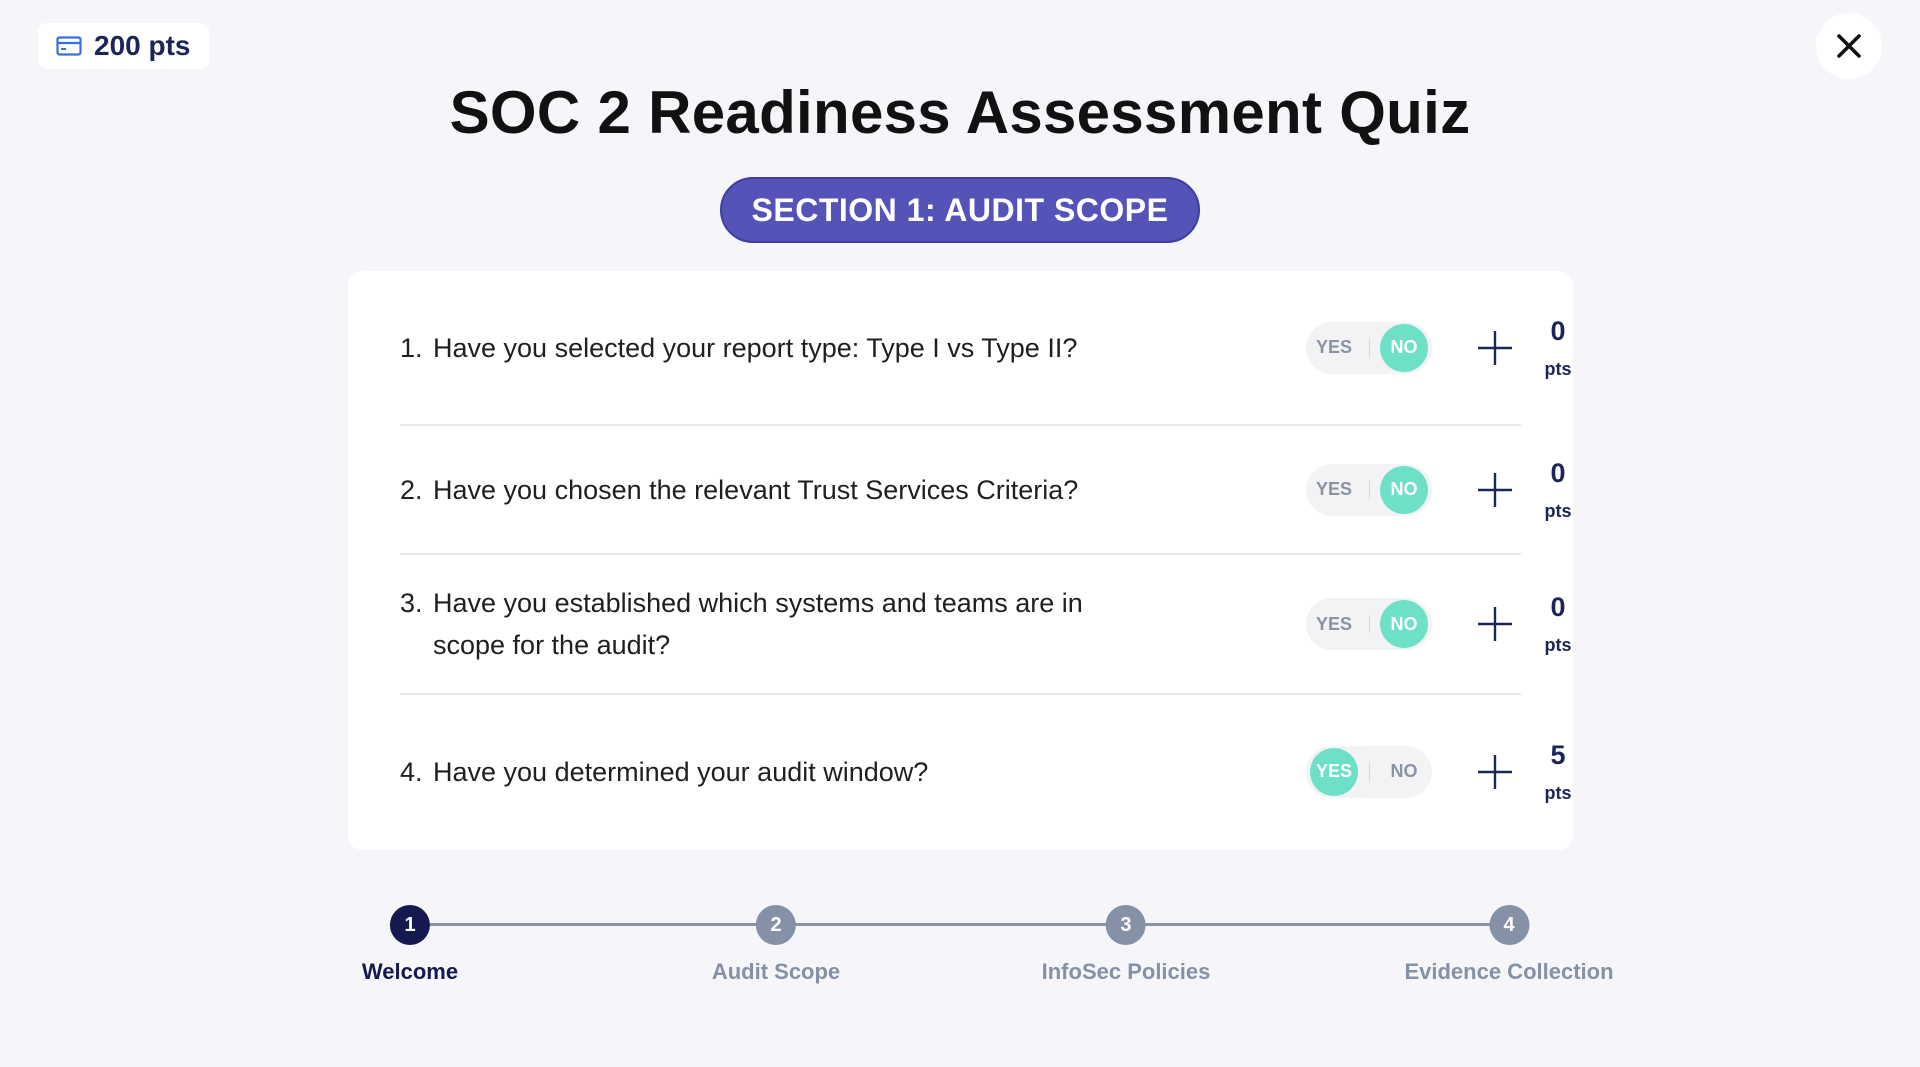 This screenshot has height=1067, width=1920. Describe the element at coordinates (1509, 925) in the screenshot. I see `step-number: 4` at that location.